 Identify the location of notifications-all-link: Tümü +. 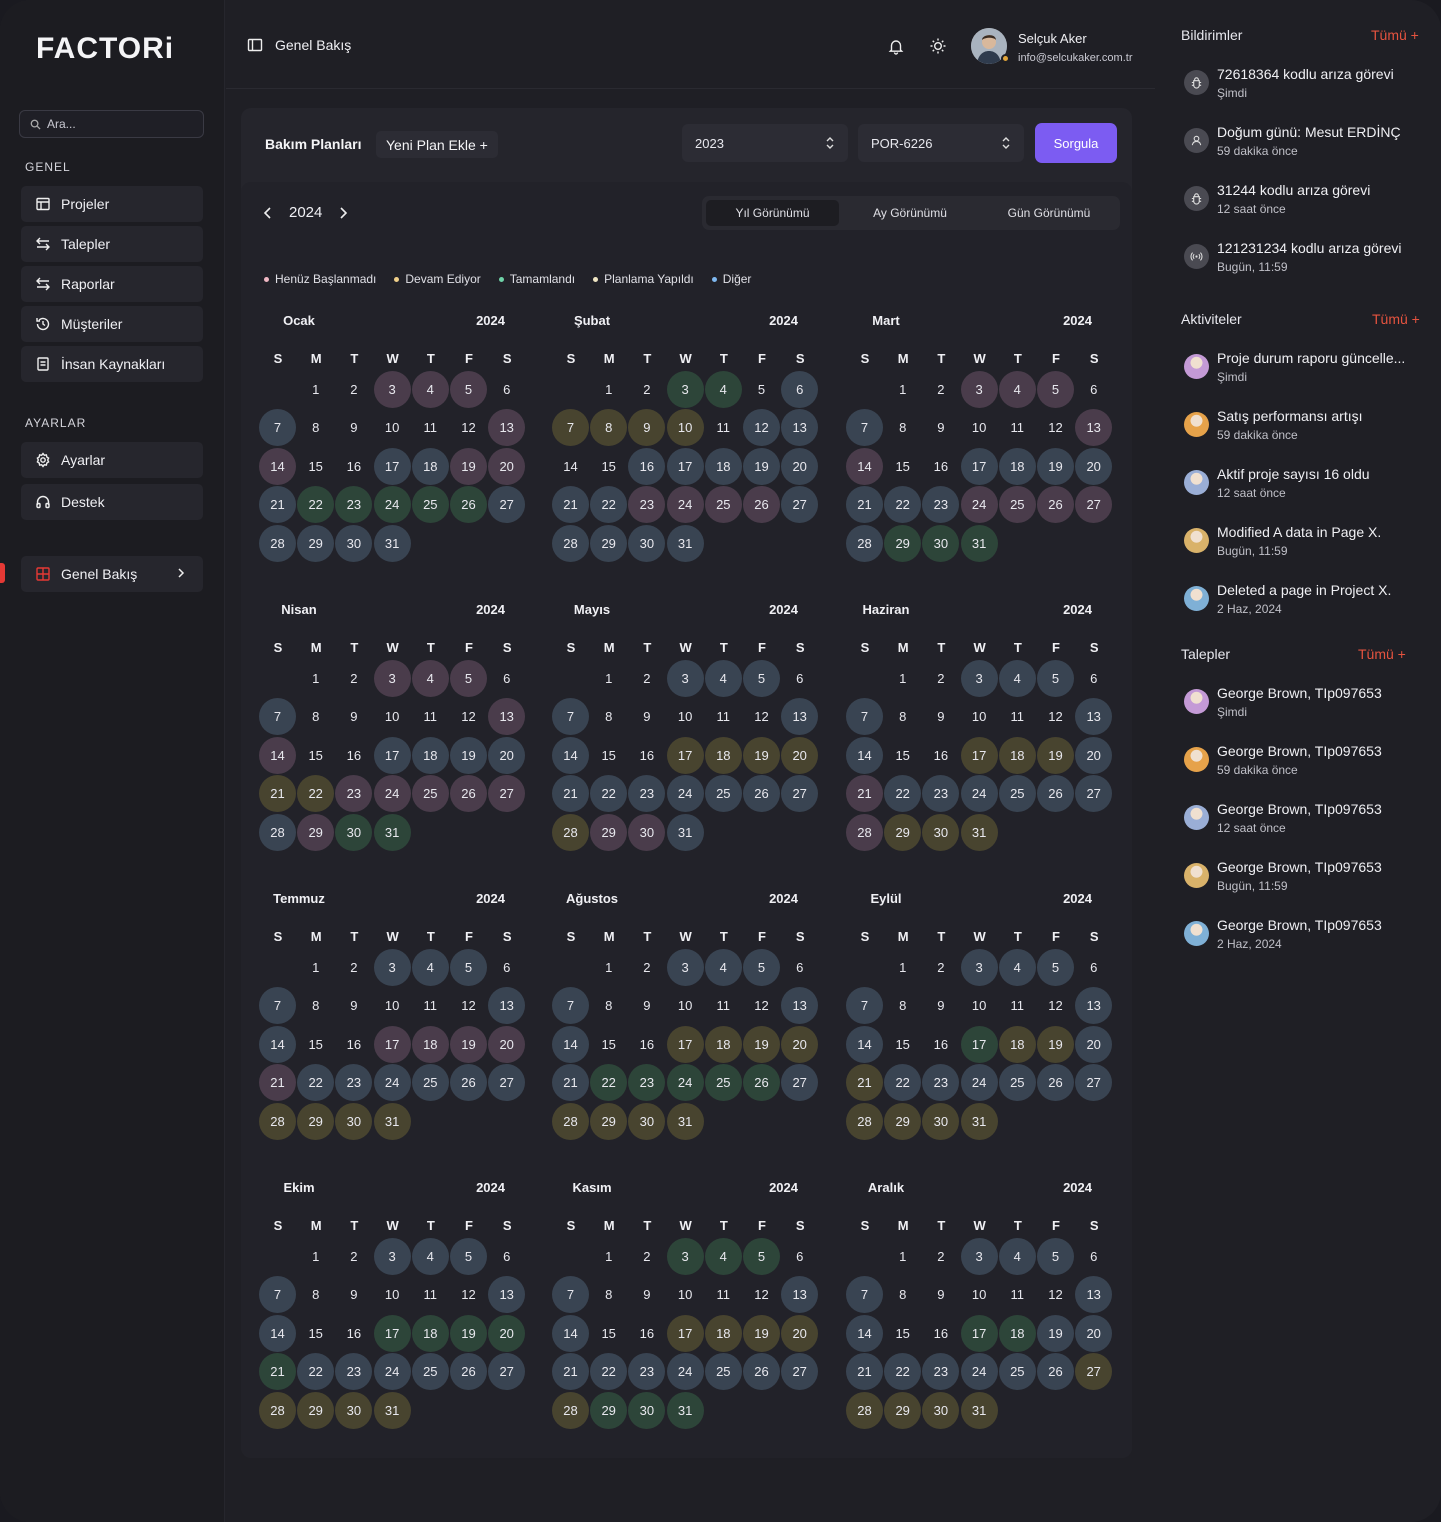
(1395, 35).